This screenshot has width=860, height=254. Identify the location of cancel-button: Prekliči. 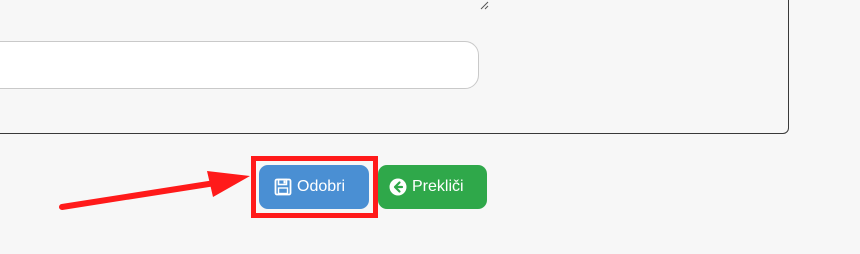
(432, 187).